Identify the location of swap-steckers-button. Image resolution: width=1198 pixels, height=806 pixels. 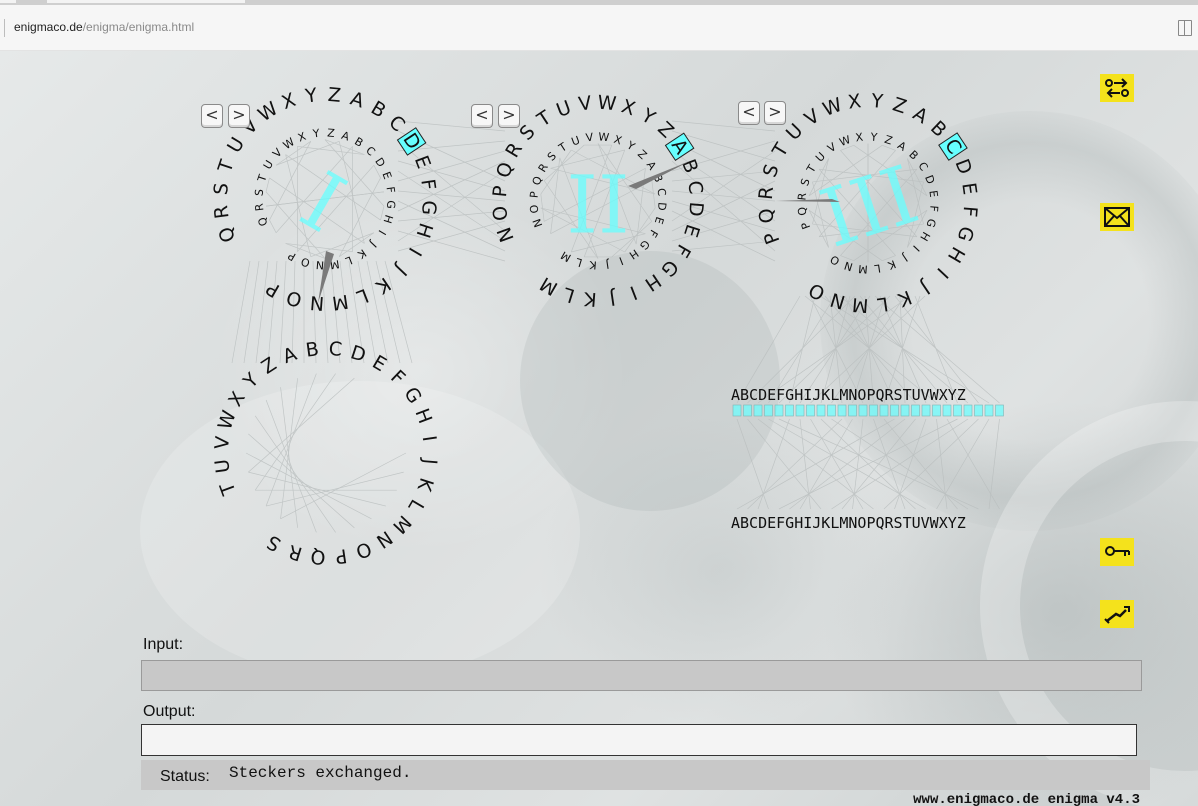
(1117, 88).